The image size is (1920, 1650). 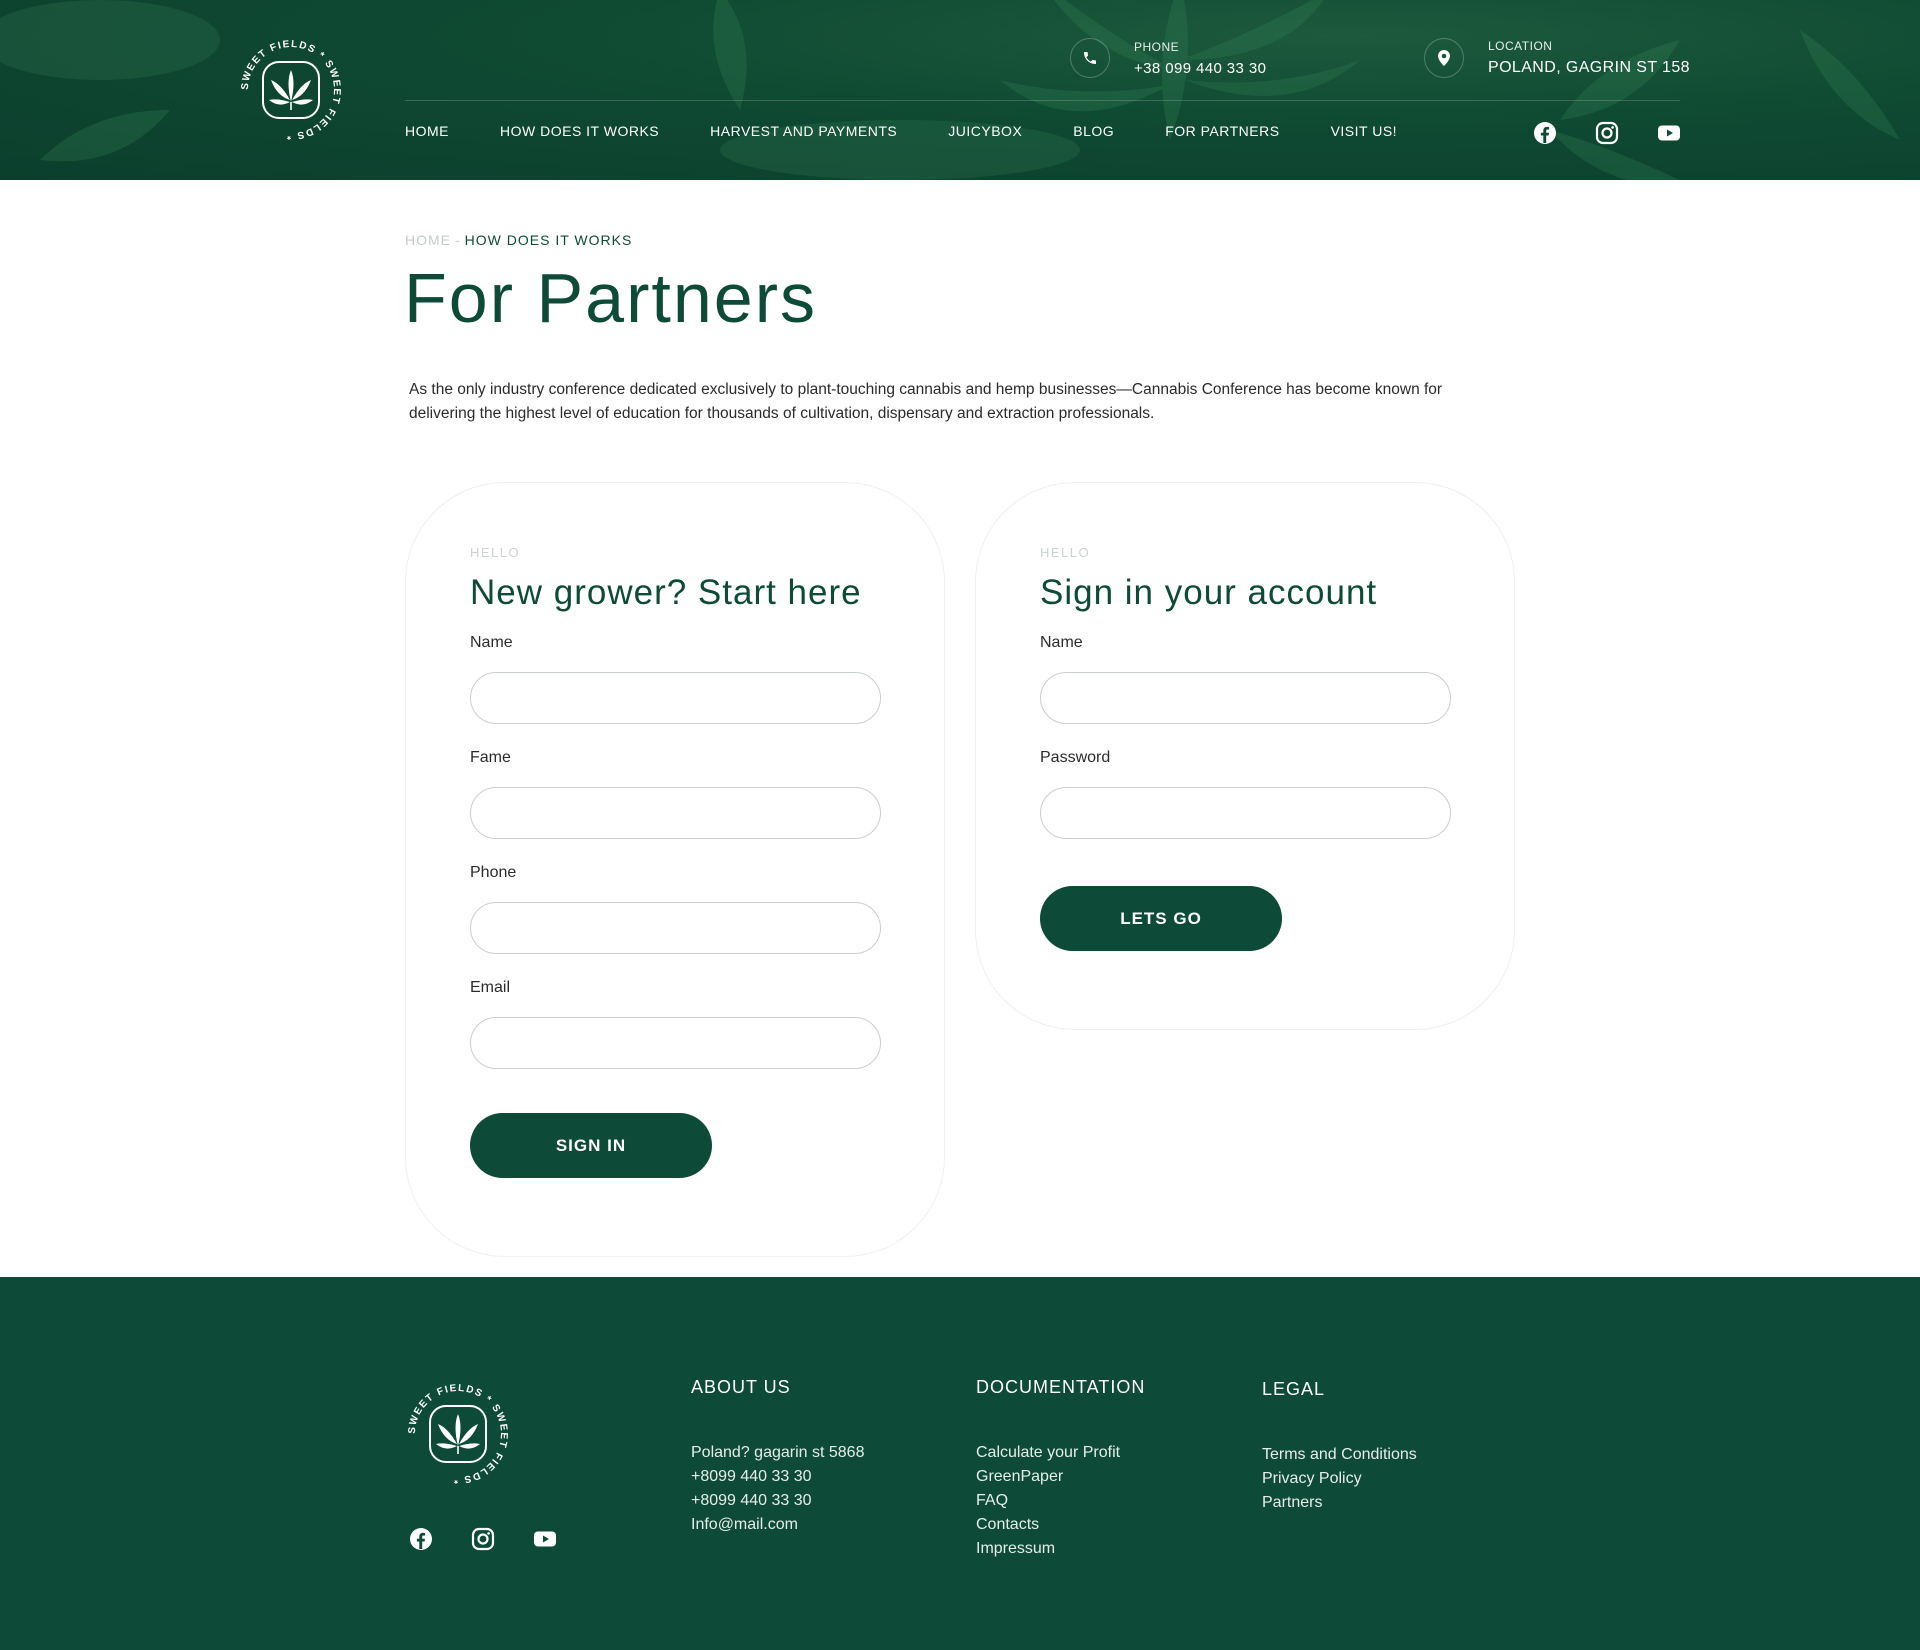 What do you see at coordinates (1075, 757) in the screenshot?
I see `signin-password-label: Password` at bounding box center [1075, 757].